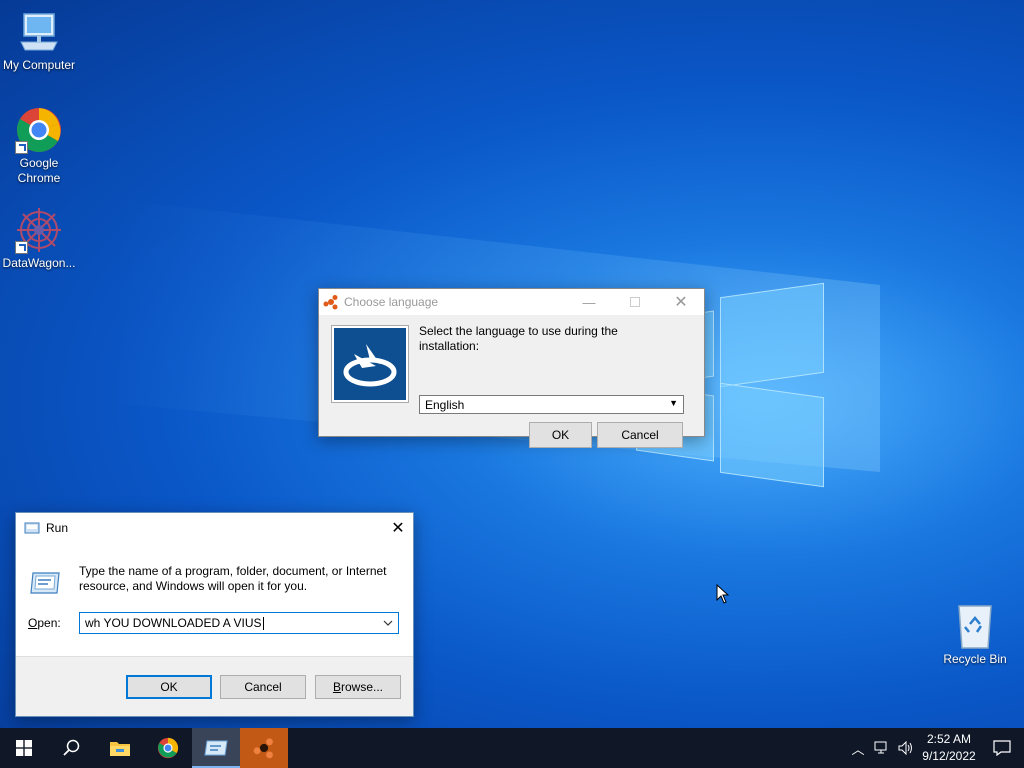 The image size is (1024, 768). I want to click on windows-start-icon, so click(24, 748).